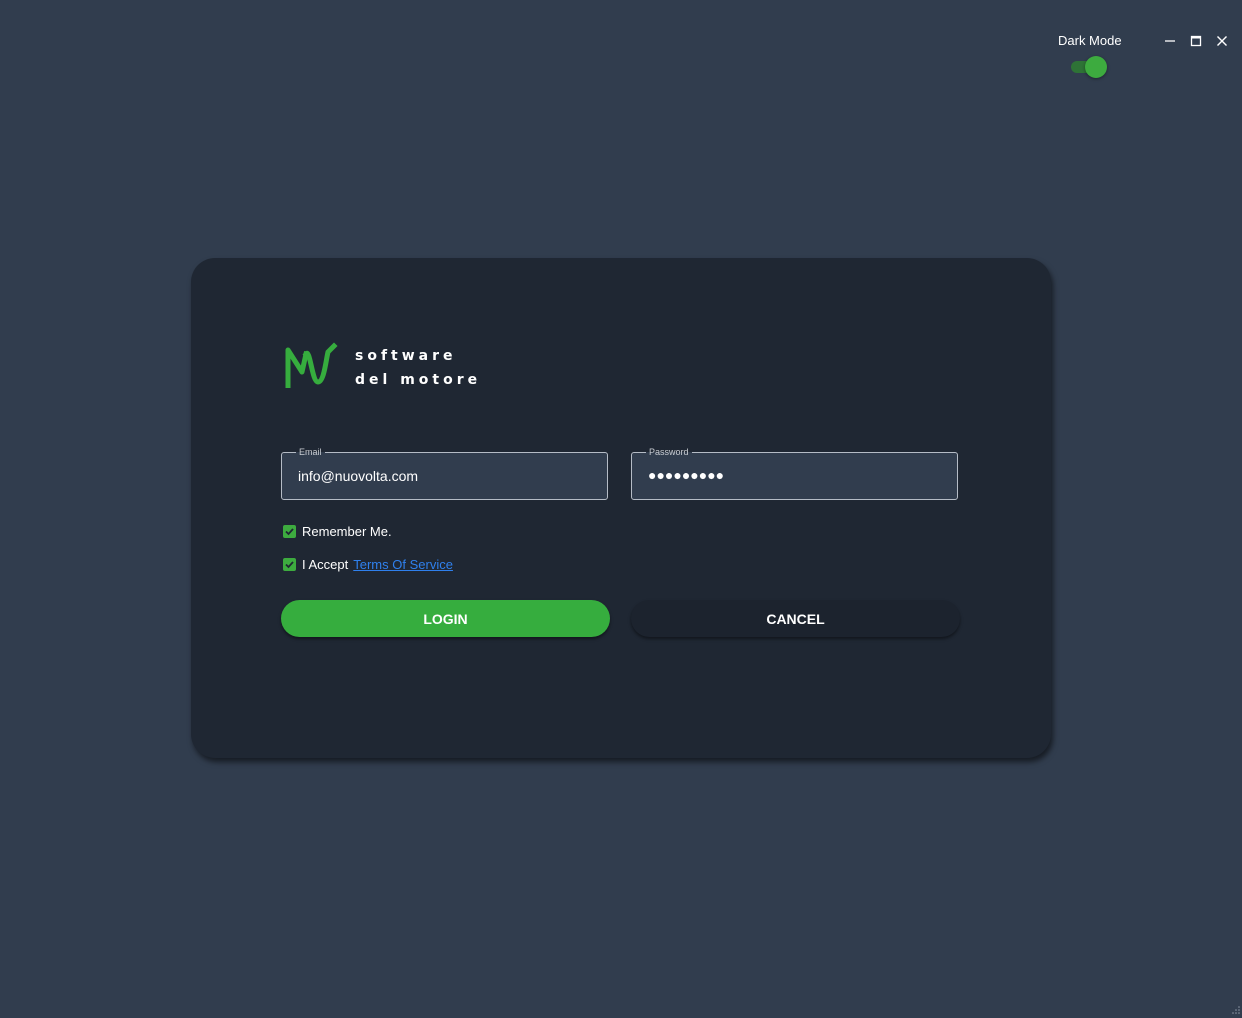 This screenshot has height=1018, width=1242. Describe the element at coordinates (1235, 1011) in the screenshot. I see `resize-grip-icon` at that location.